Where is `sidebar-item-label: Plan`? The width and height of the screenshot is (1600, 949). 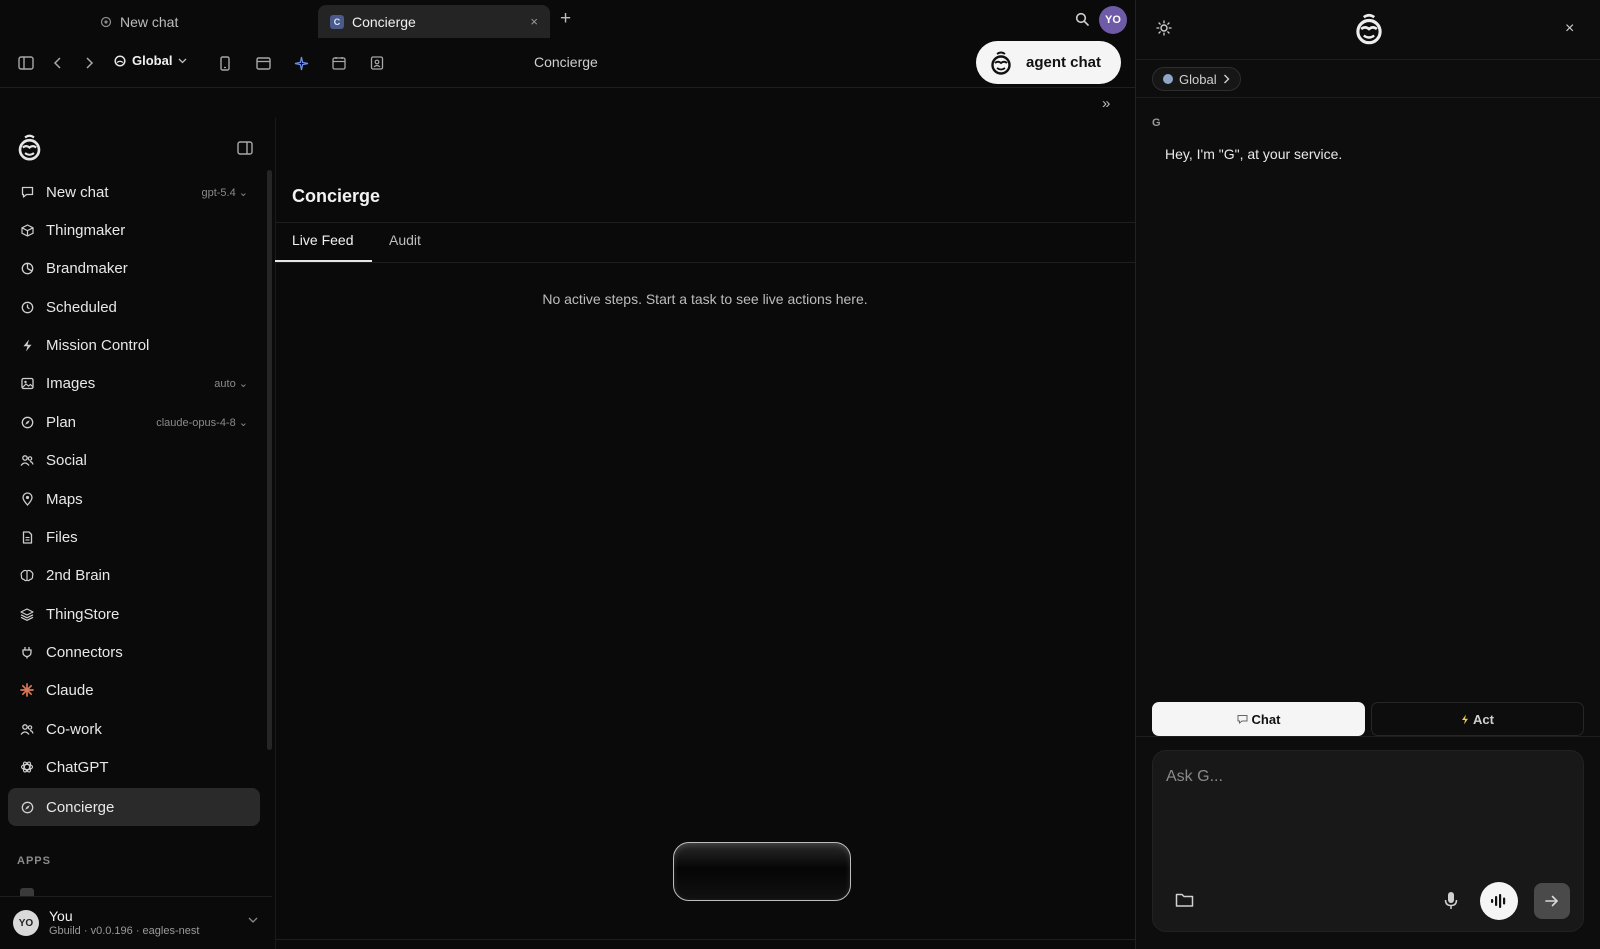 sidebar-item-label: Plan is located at coordinates (61, 422).